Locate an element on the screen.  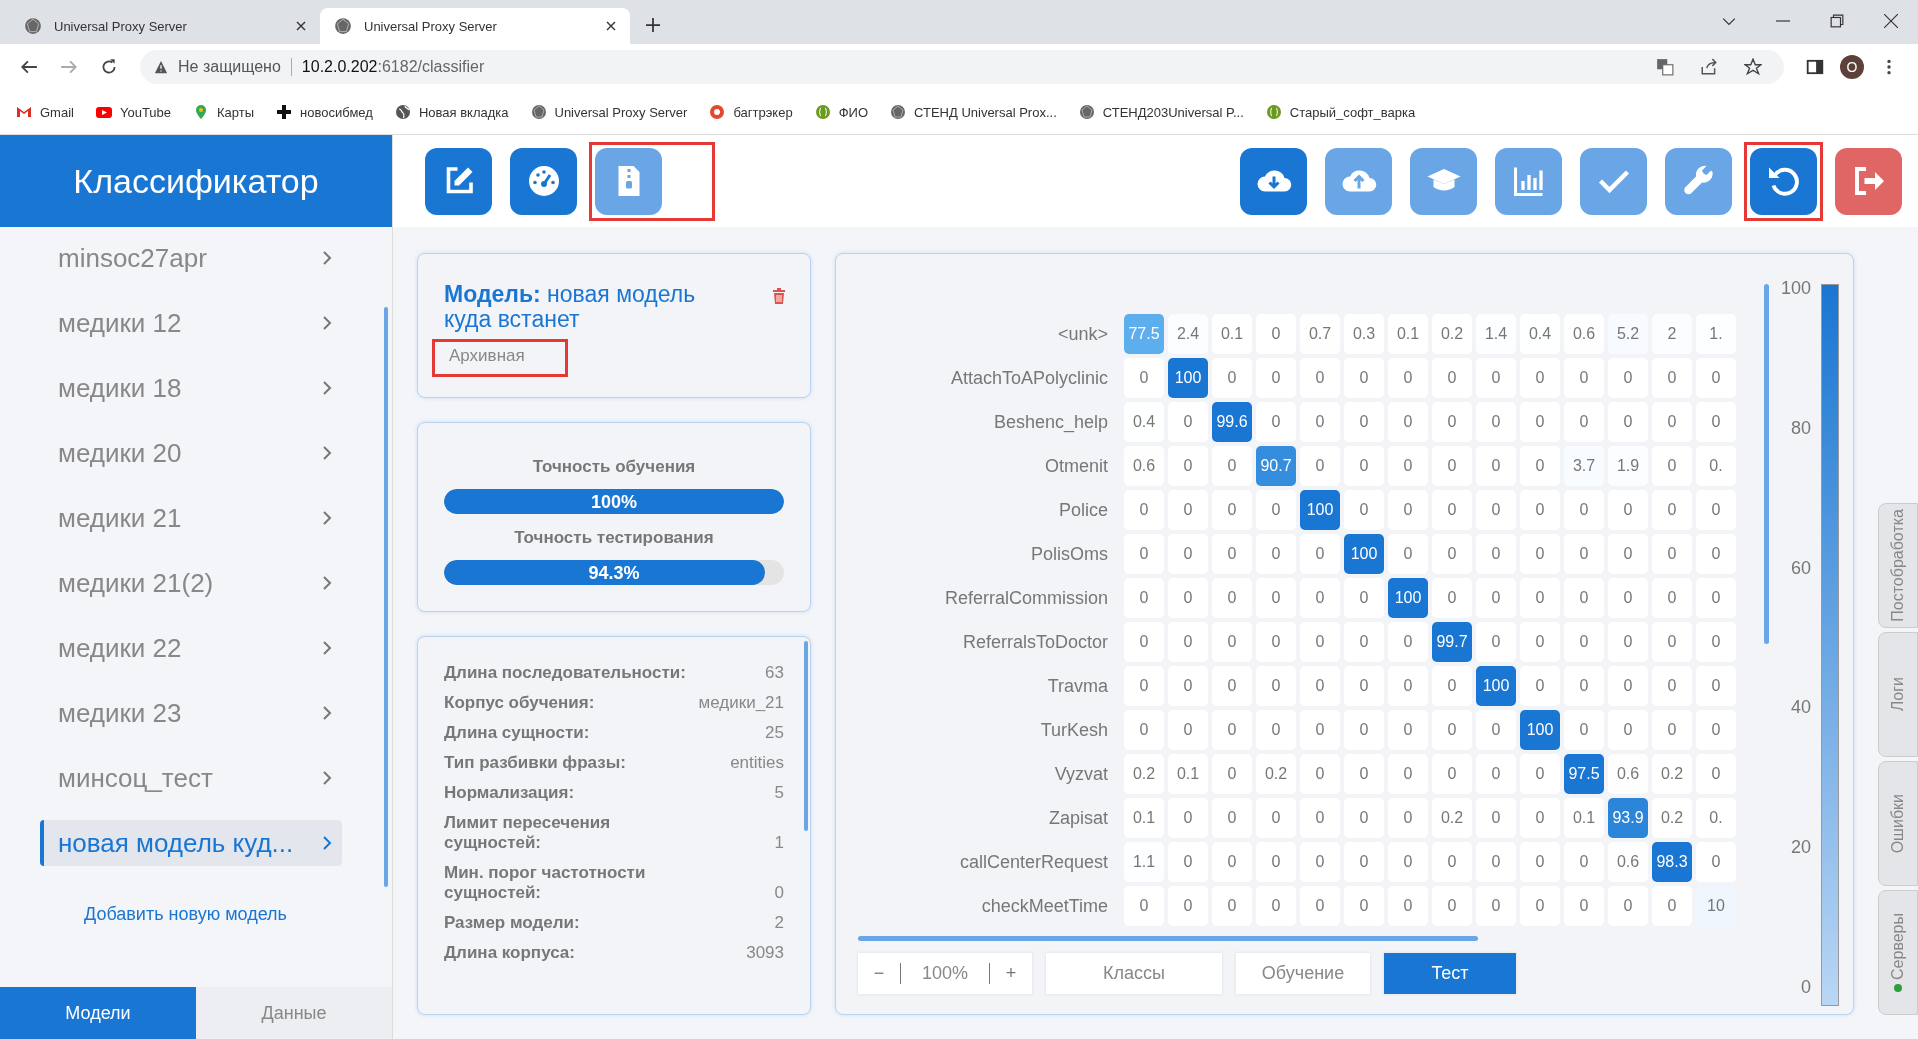
edit-button is located at coordinates (458, 181).